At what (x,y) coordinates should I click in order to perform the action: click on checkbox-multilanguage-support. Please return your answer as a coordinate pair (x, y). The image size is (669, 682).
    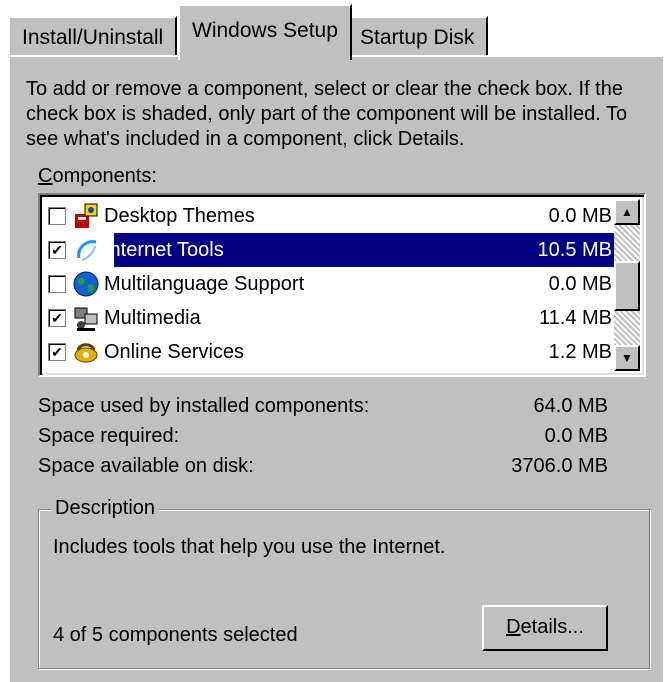
    Looking at the image, I should click on (57, 284).